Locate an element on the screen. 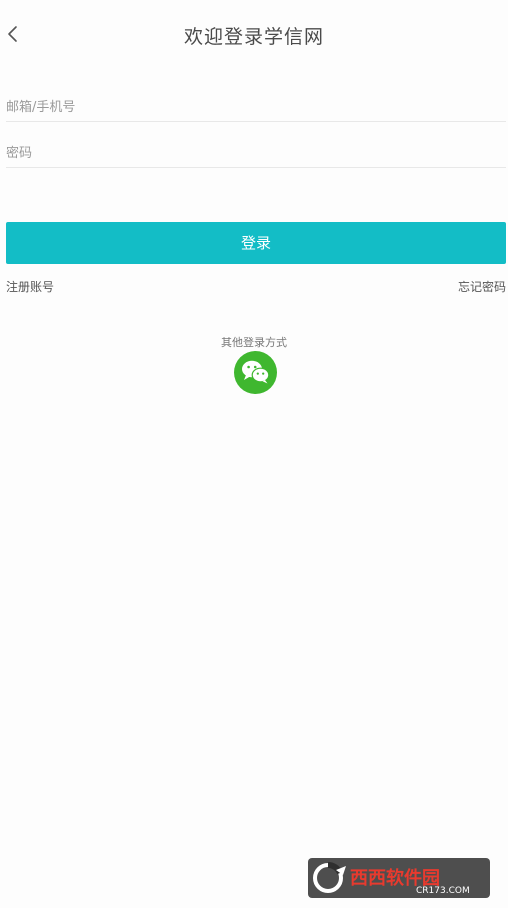 The image size is (508, 908). password-field is located at coordinates (256, 154).